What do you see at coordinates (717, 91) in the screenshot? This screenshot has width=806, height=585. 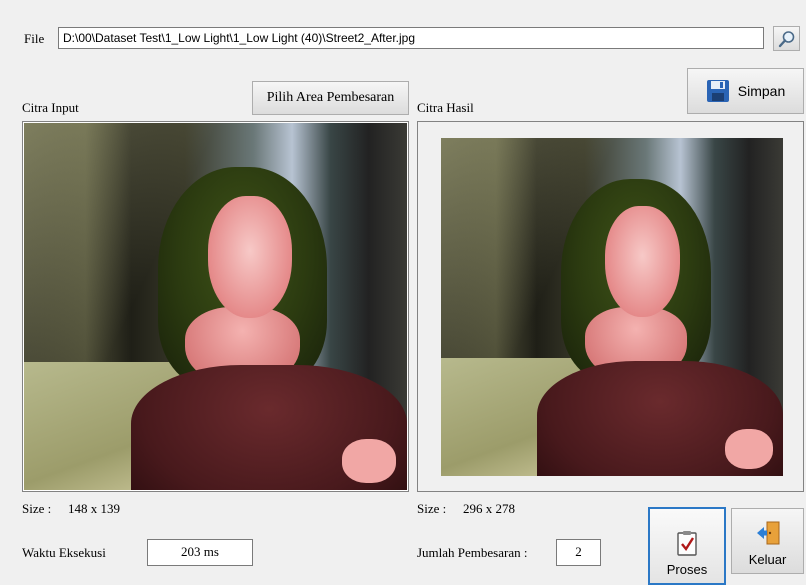 I see `floppy-disk-icon` at bounding box center [717, 91].